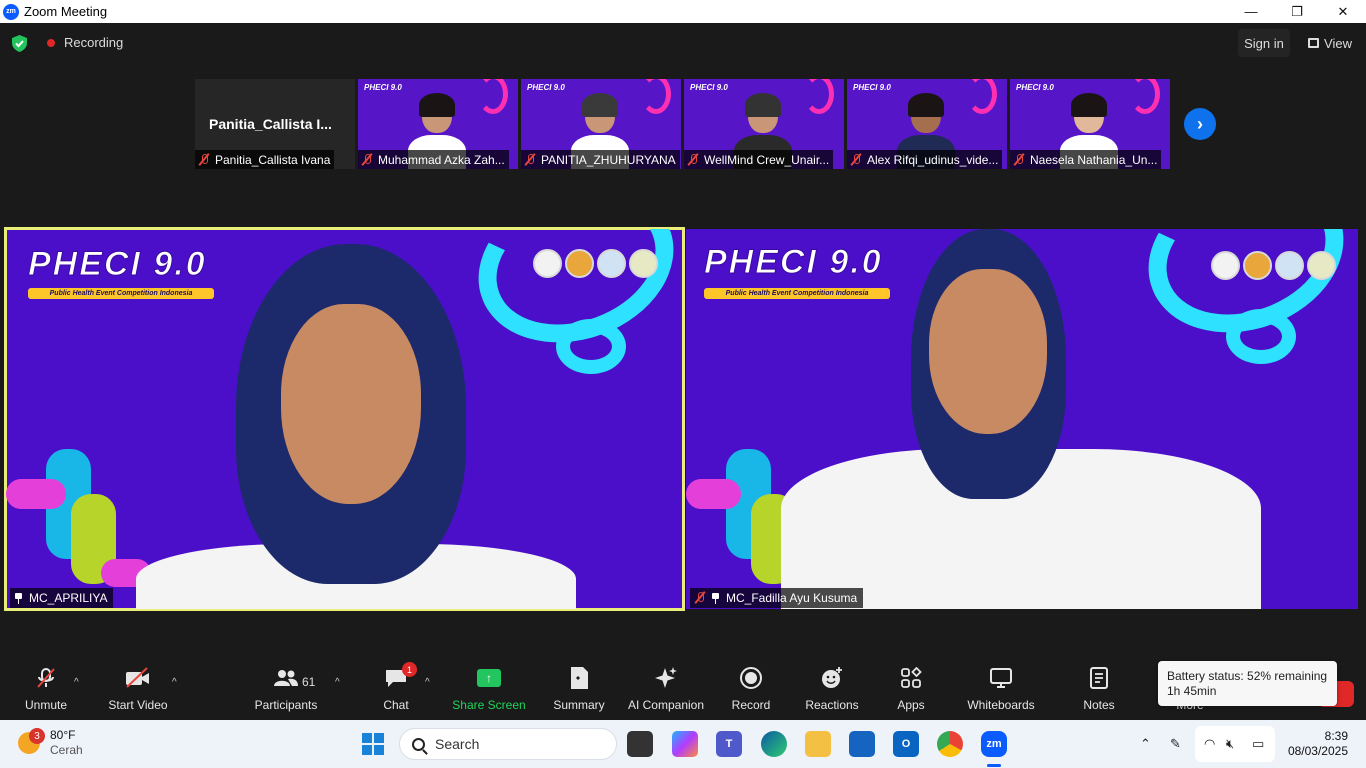 This screenshot has height=768, width=1366. Describe the element at coordinates (862, 744) in the screenshot. I see `microsoft-store-icon` at that location.